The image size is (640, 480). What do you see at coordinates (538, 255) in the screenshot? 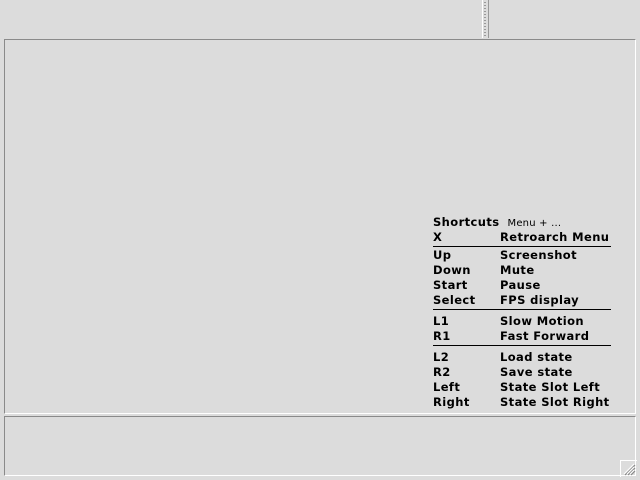
I see `shortcut-action: Screenshot` at bounding box center [538, 255].